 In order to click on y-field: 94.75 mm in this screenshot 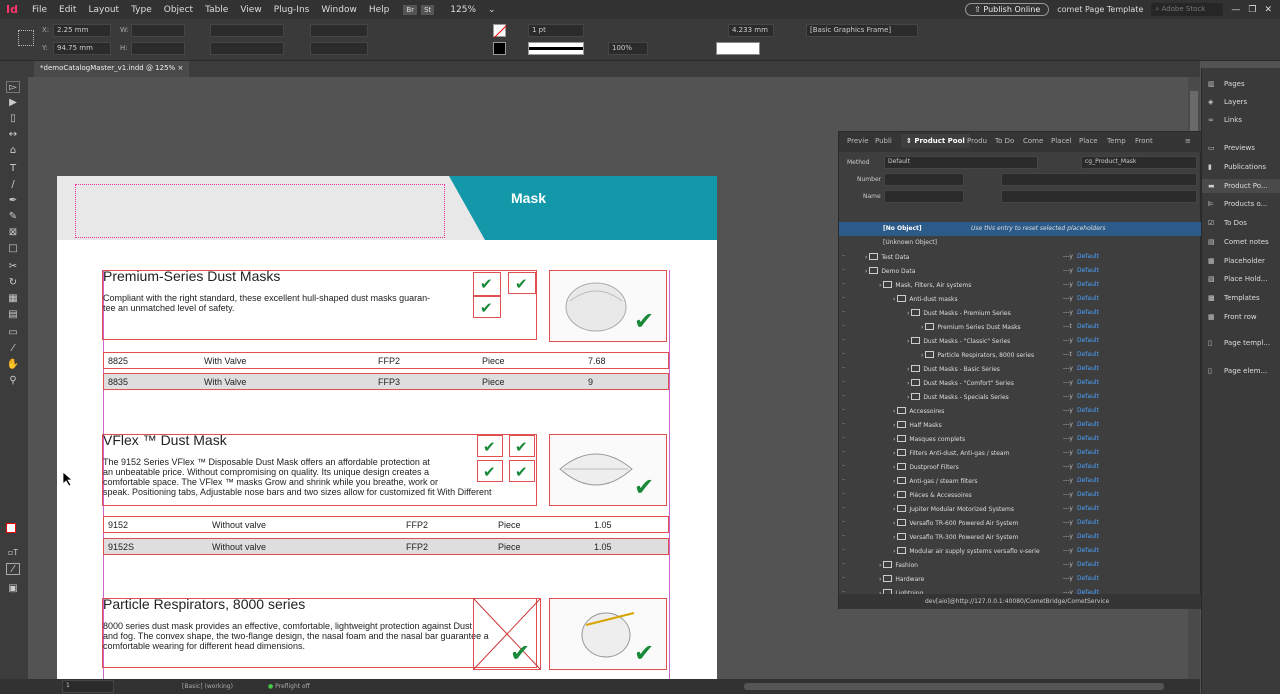, I will do `click(82, 48)`.